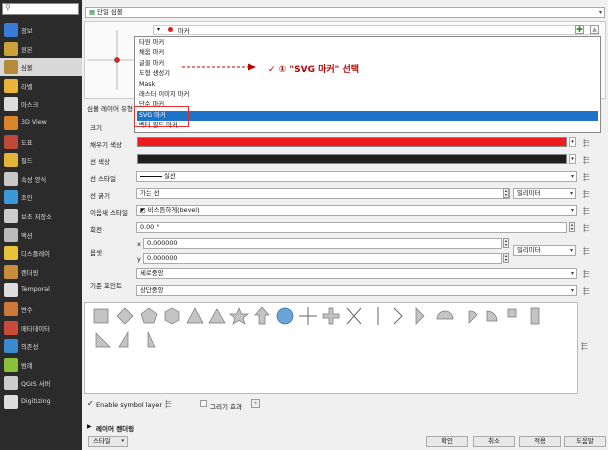  Describe the element at coordinates (255, 403) in the screenshot. I see `effects-settings-icon: ✦` at that location.